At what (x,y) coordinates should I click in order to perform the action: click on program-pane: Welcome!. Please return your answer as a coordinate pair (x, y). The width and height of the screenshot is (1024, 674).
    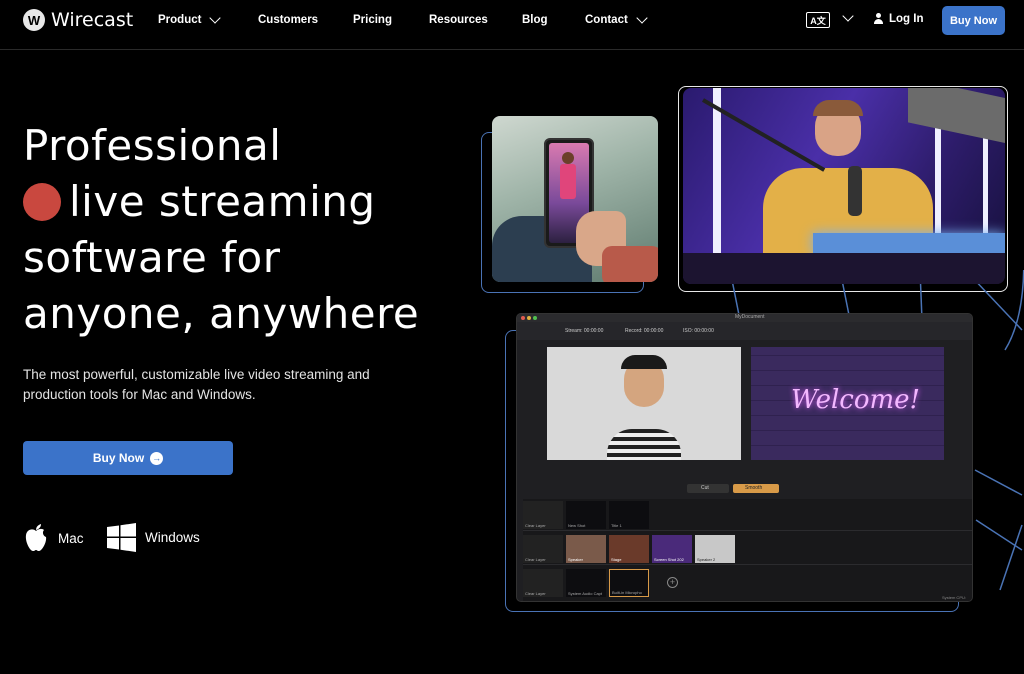
    Looking at the image, I should click on (847, 403).